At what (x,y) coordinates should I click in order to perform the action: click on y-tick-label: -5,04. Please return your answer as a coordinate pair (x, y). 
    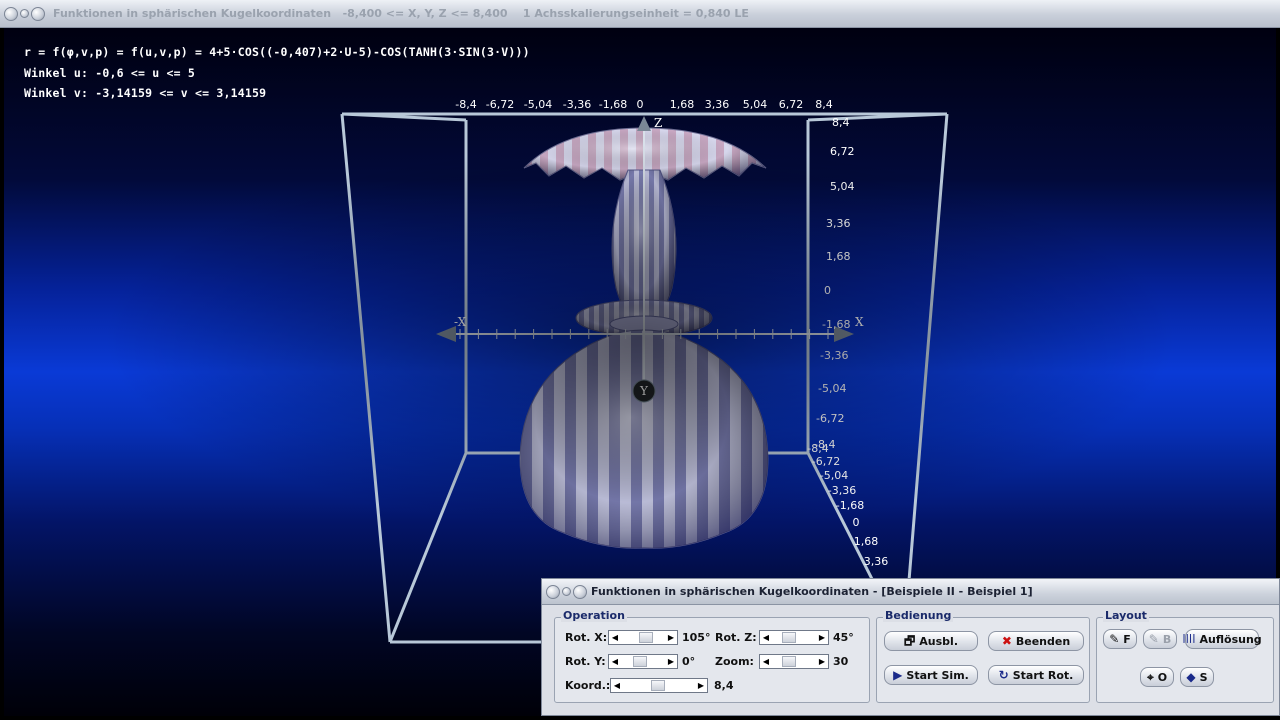
    Looking at the image, I should click on (834, 475).